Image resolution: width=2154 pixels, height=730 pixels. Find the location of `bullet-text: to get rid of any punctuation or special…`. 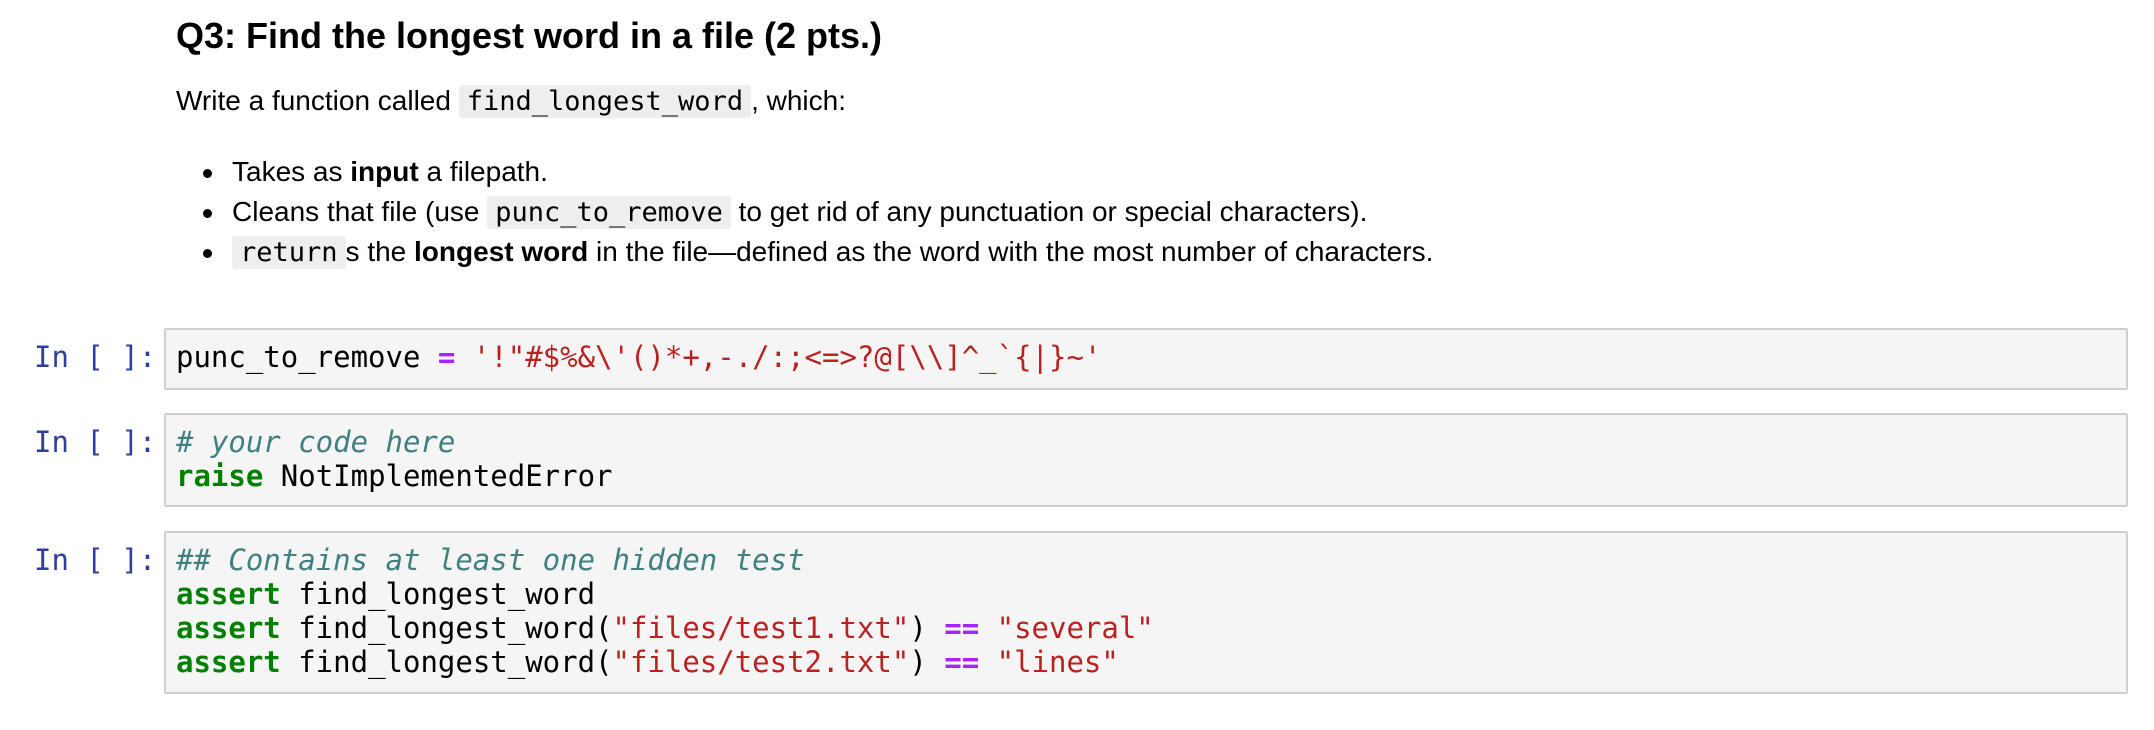

bullet-text: to get rid of any punctuation or special… is located at coordinates (1049, 211).